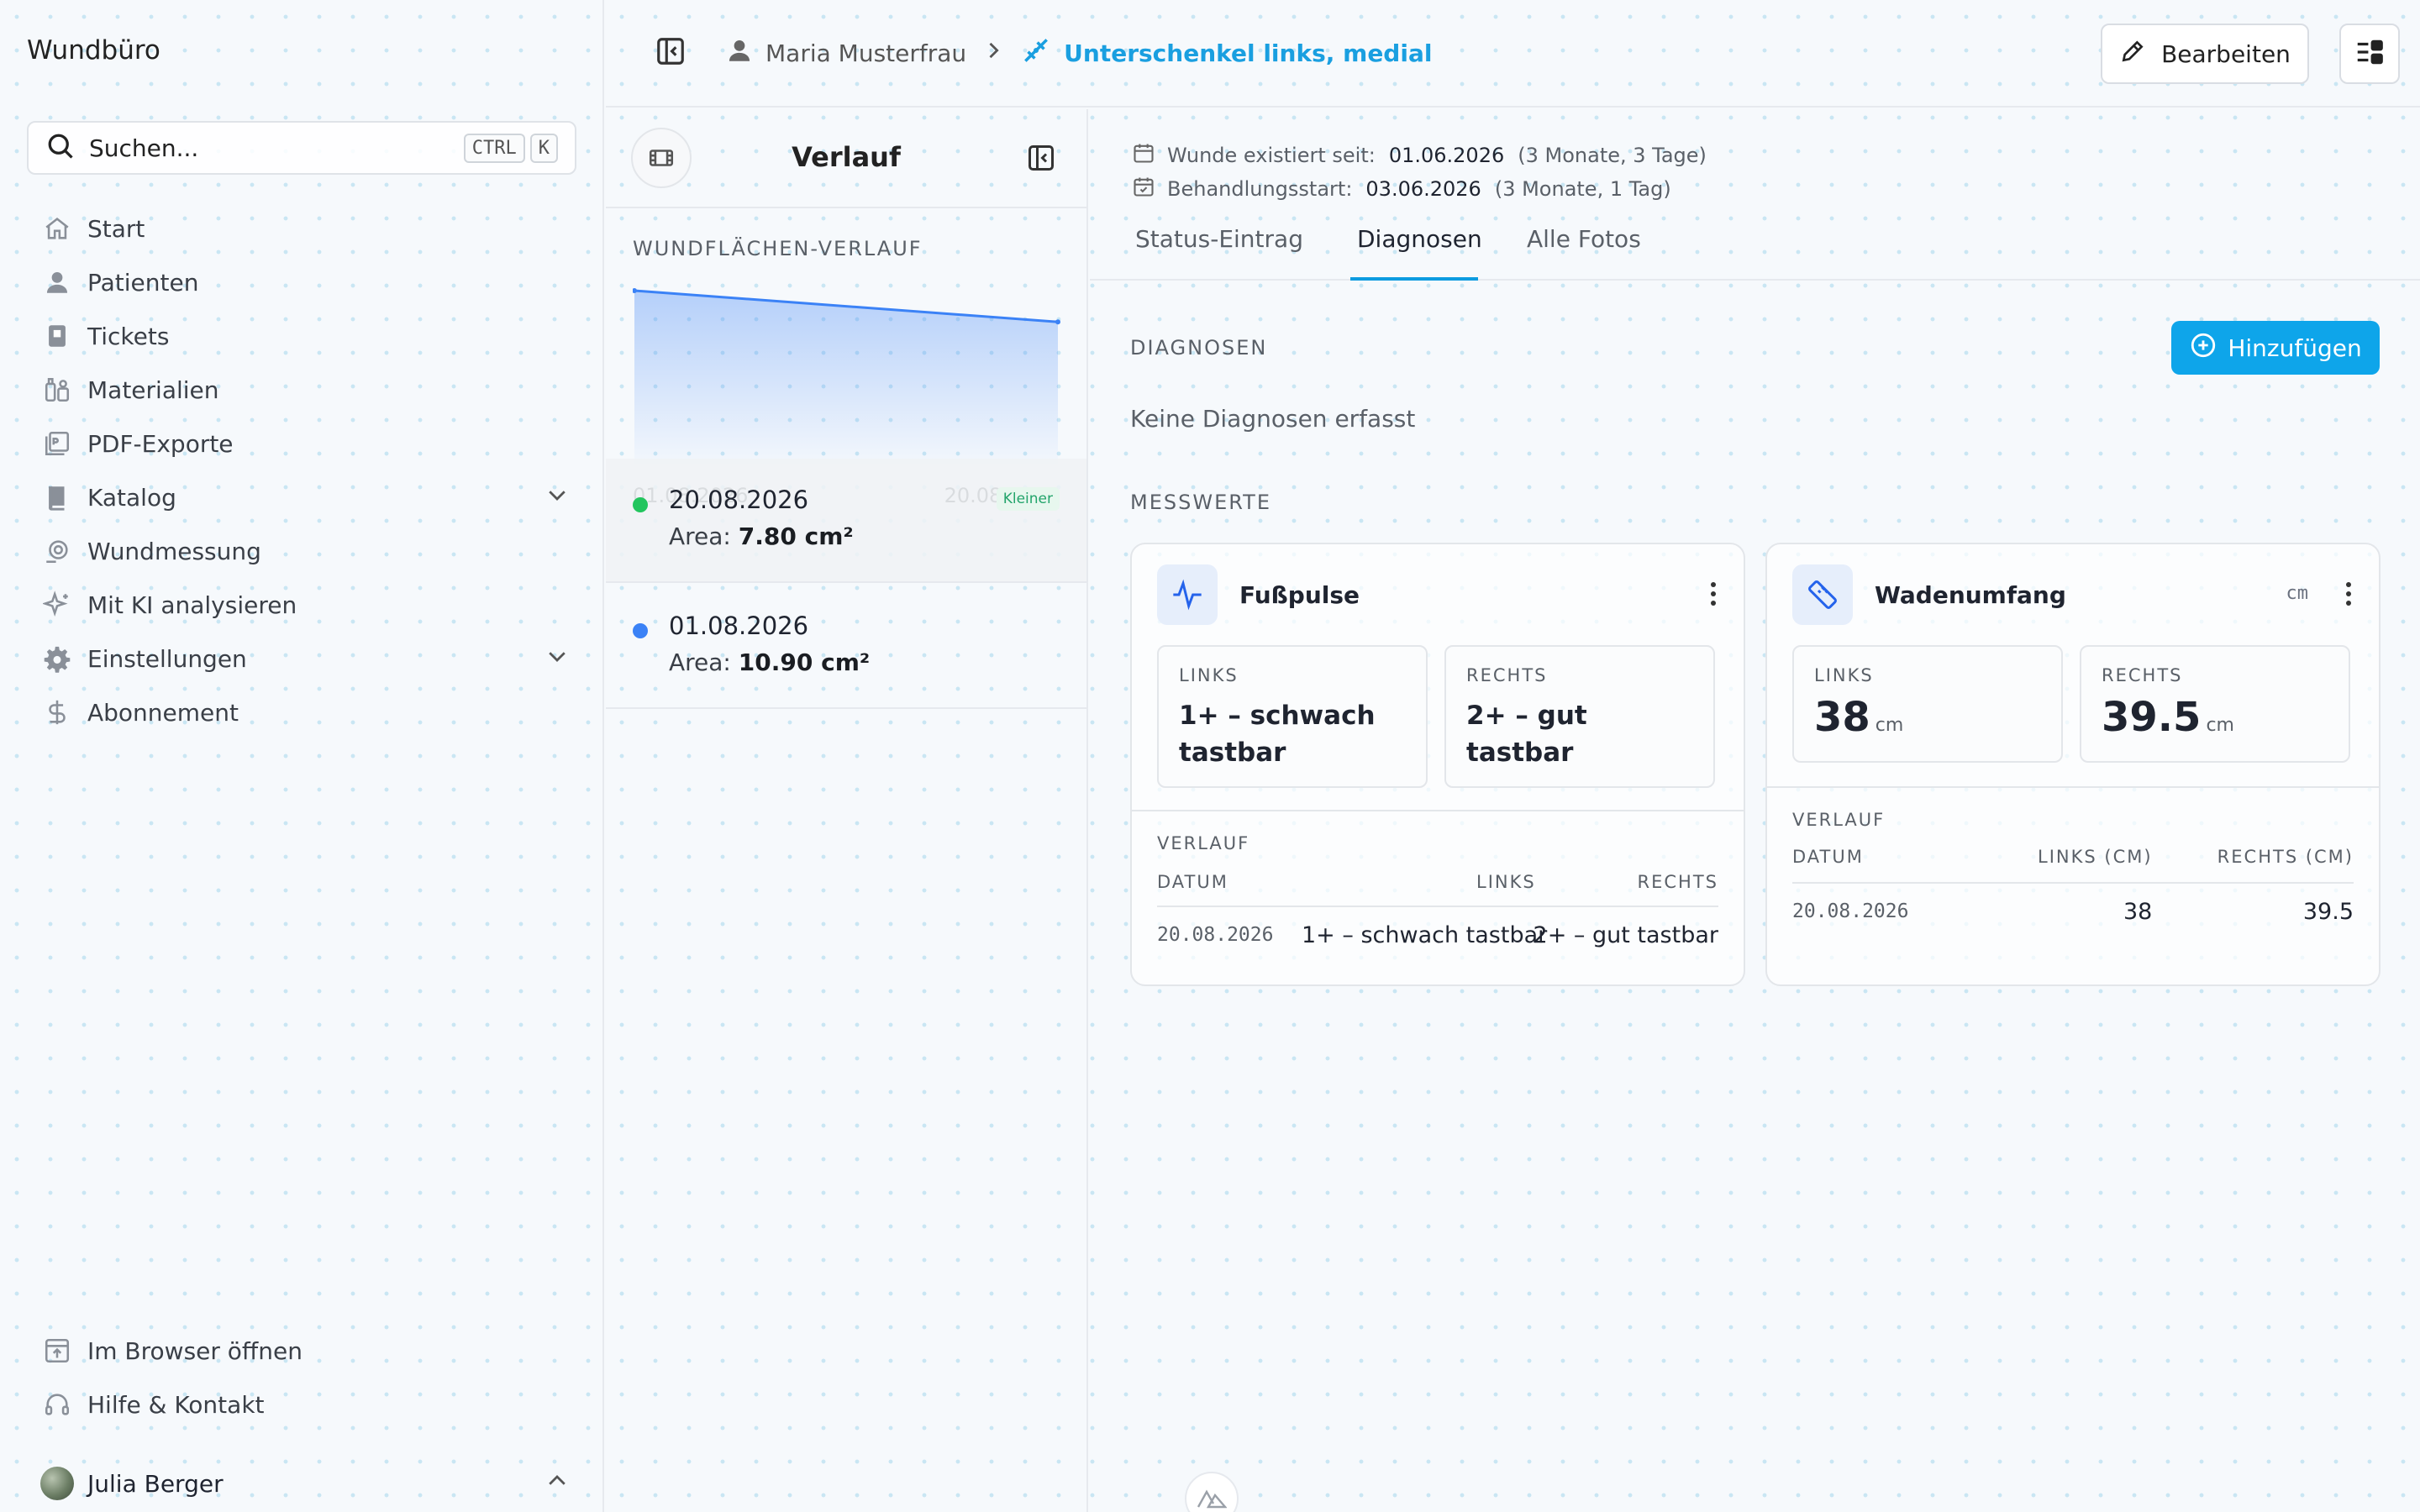 Image resolution: width=2420 pixels, height=1512 pixels. I want to click on tab-status-eintrag: Status-Eintrag, so click(1219, 239).